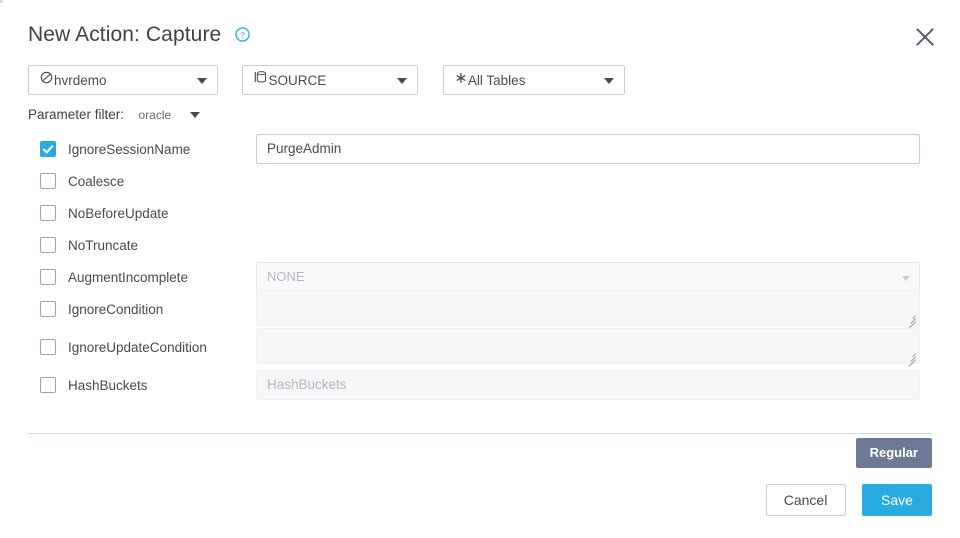 The height and width of the screenshot is (538, 960). What do you see at coordinates (1, 1) in the screenshot?
I see `window-corner-artifact` at bounding box center [1, 1].